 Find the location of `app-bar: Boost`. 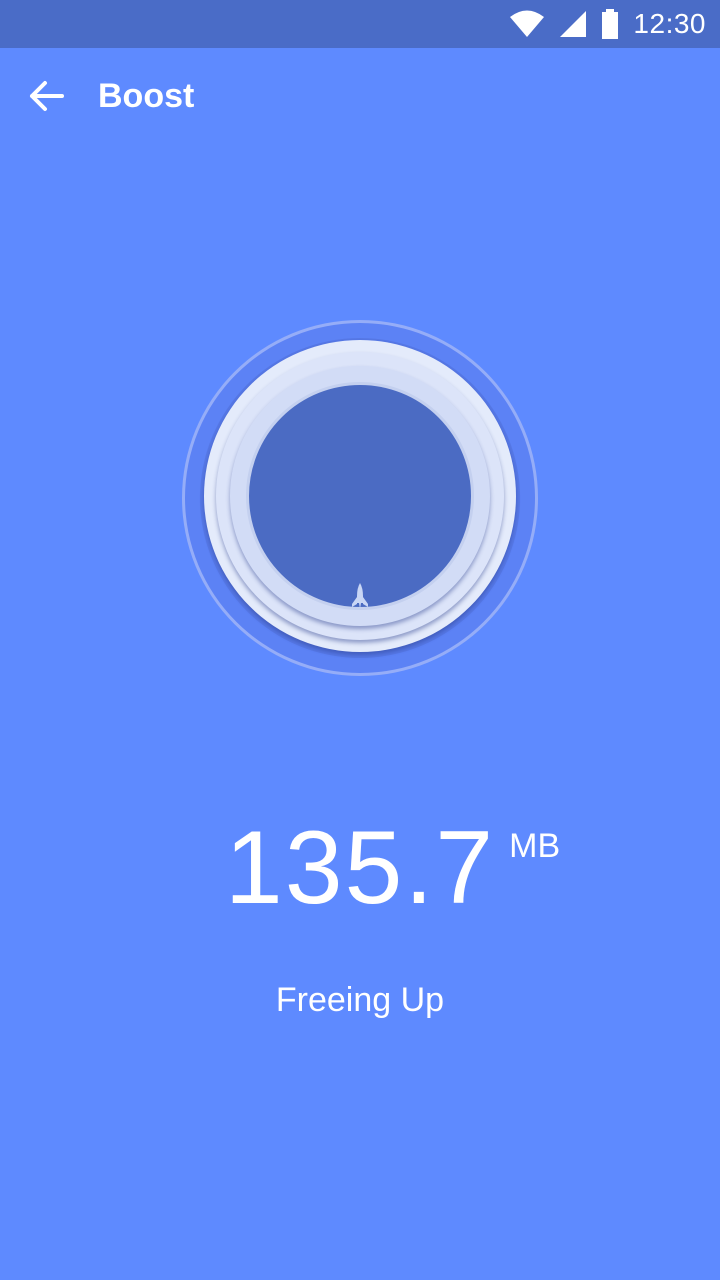

app-bar: Boost is located at coordinates (360, 96).